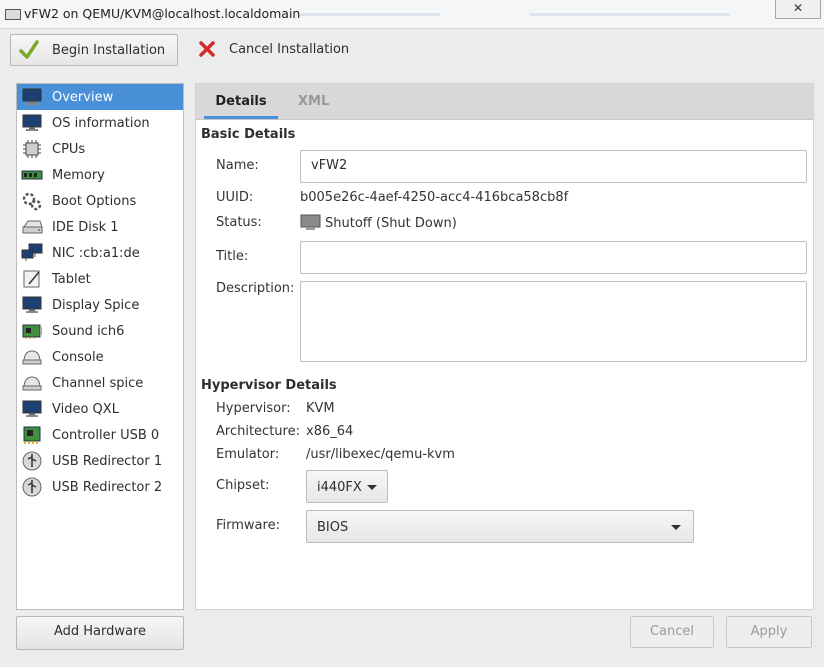 The width and height of the screenshot is (824, 667). I want to click on sidebar-item-label: Channel spice, so click(98, 383).